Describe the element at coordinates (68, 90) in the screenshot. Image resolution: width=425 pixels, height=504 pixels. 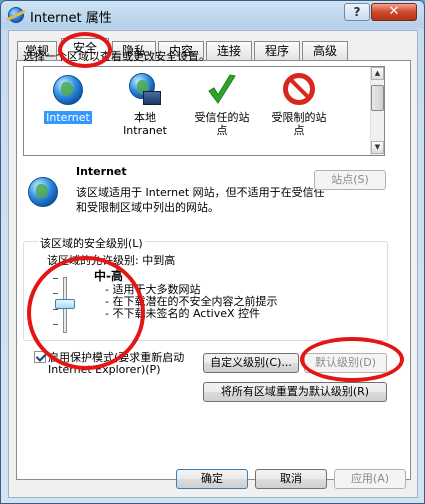
I see `globe-icon` at that location.